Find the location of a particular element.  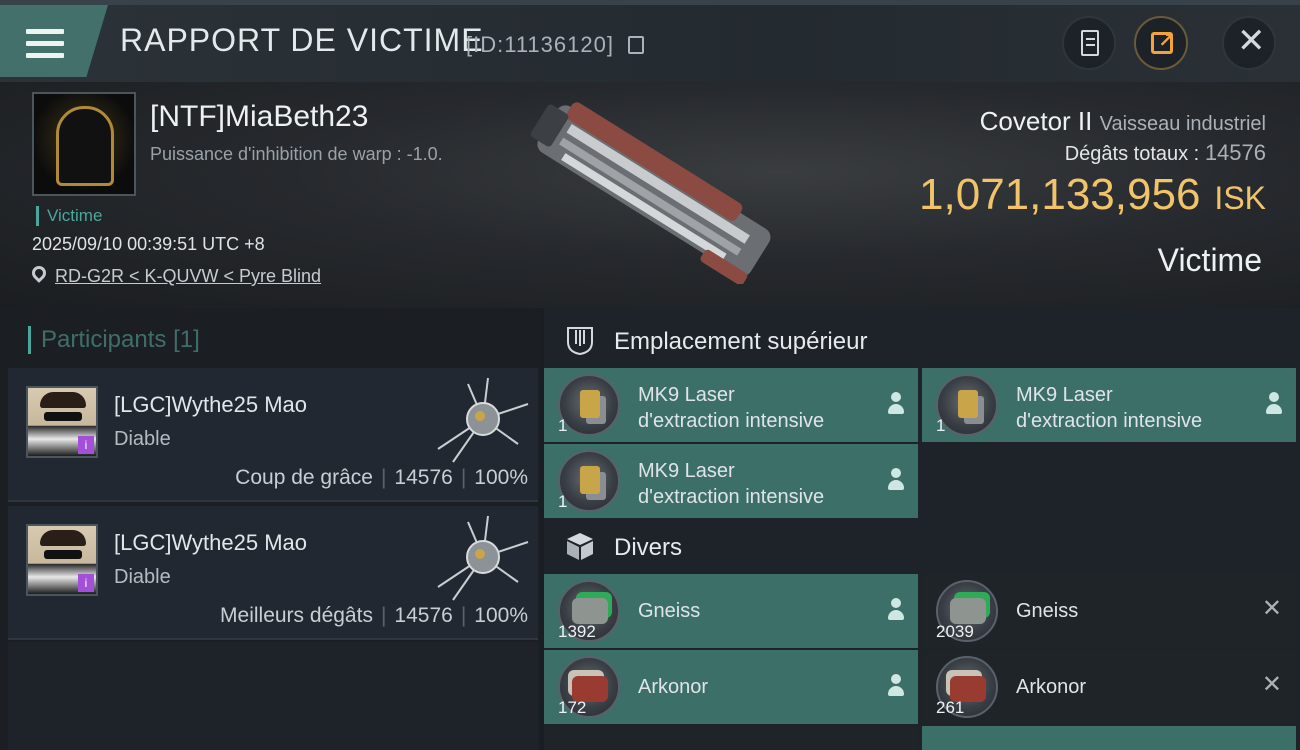

isk-value: 1,071,133,956 ISK is located at coordinates (1092, 195).